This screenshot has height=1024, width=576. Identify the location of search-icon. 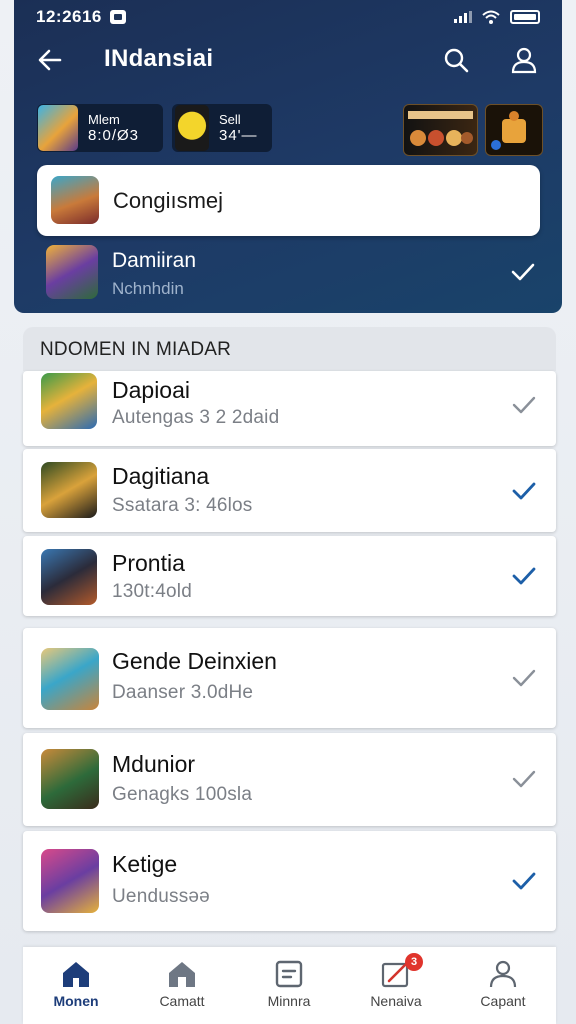
(456, 60).